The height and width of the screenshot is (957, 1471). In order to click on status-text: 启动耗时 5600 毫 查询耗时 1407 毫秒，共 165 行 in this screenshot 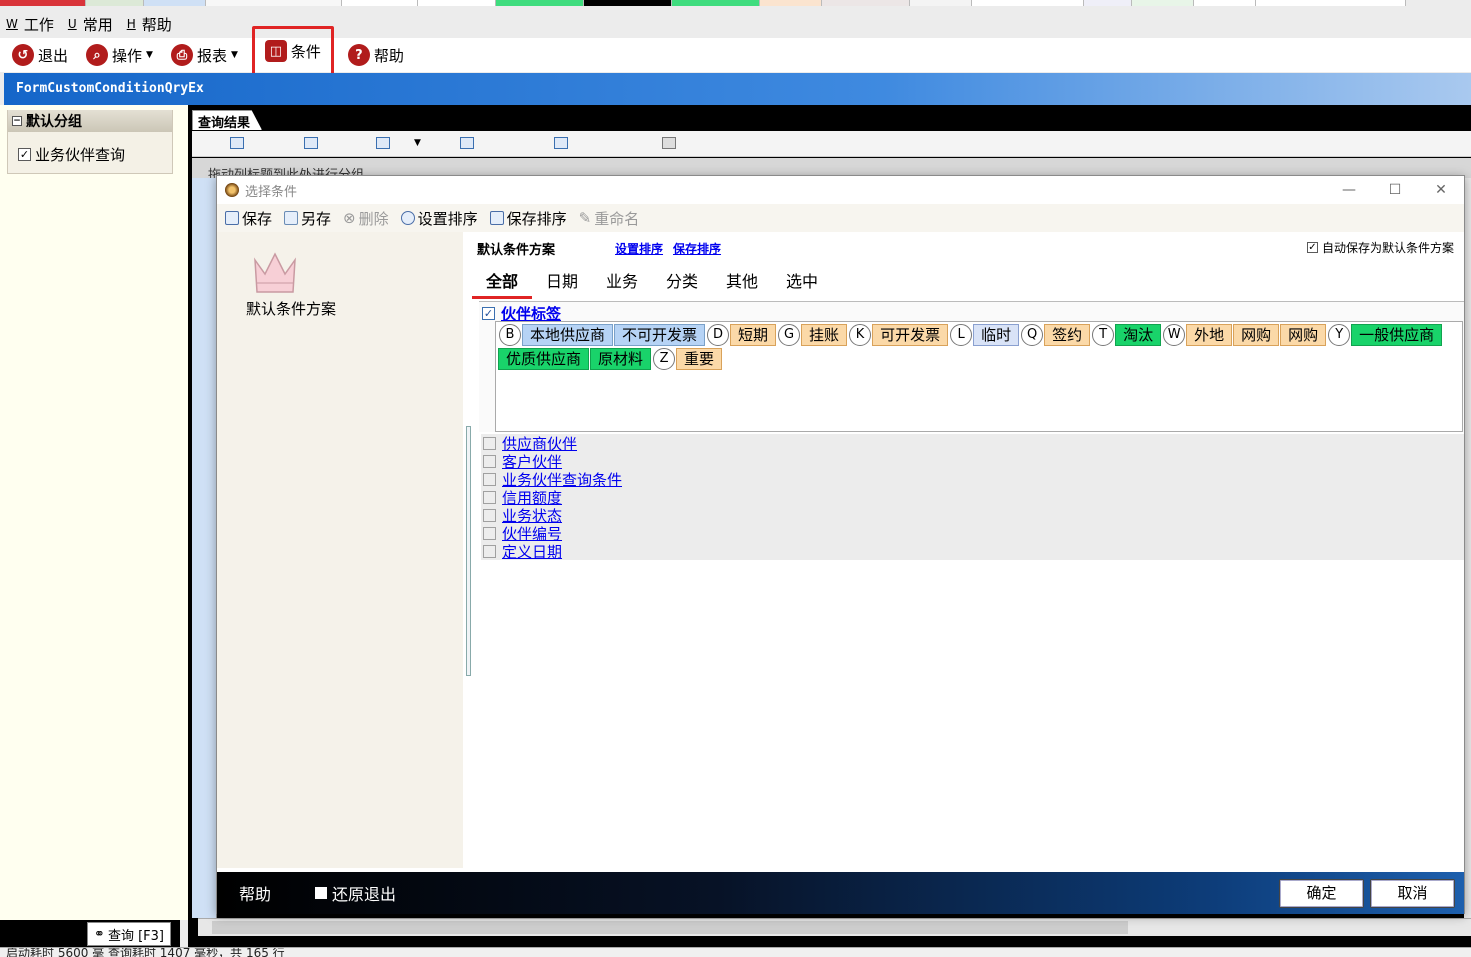, I will do `click(145, 952)`.